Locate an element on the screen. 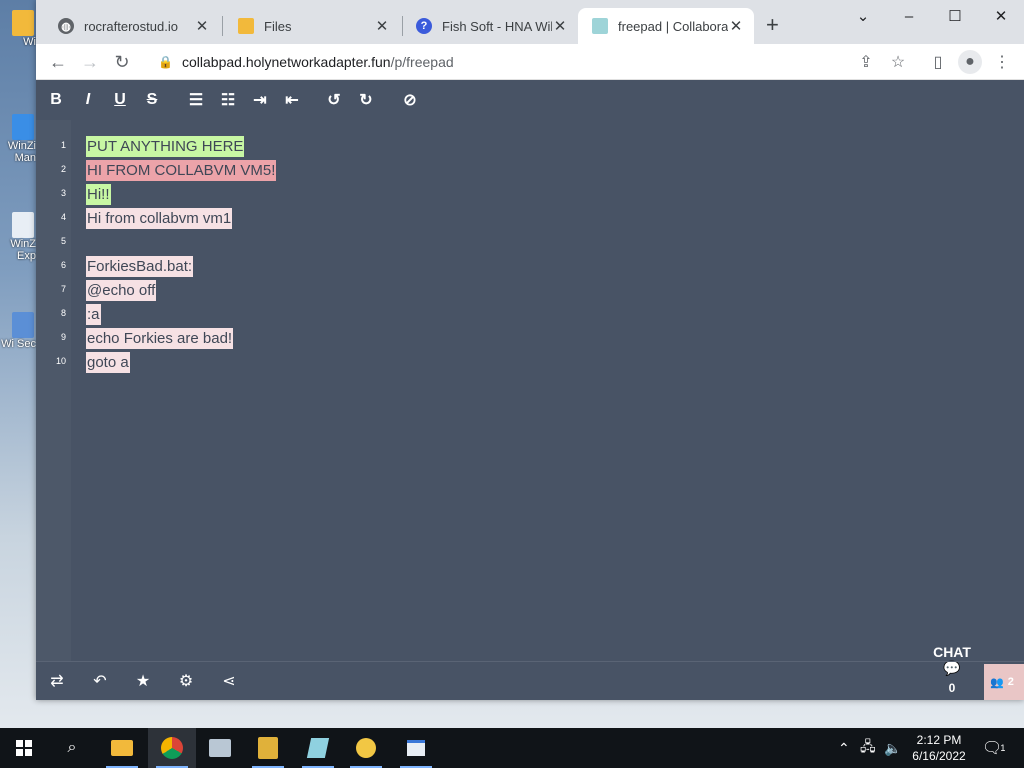 The height and width of the screenshot is (768, 1024). desktop-icon: Wi is located at coordinates (18, 29).